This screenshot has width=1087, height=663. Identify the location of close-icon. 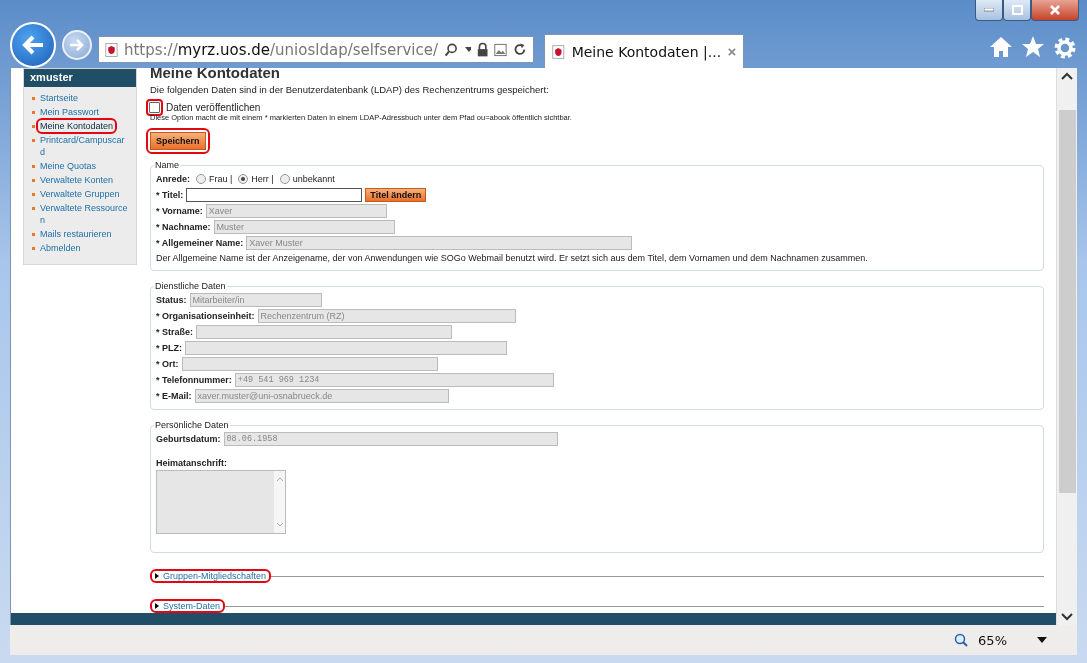
(1055, 10).